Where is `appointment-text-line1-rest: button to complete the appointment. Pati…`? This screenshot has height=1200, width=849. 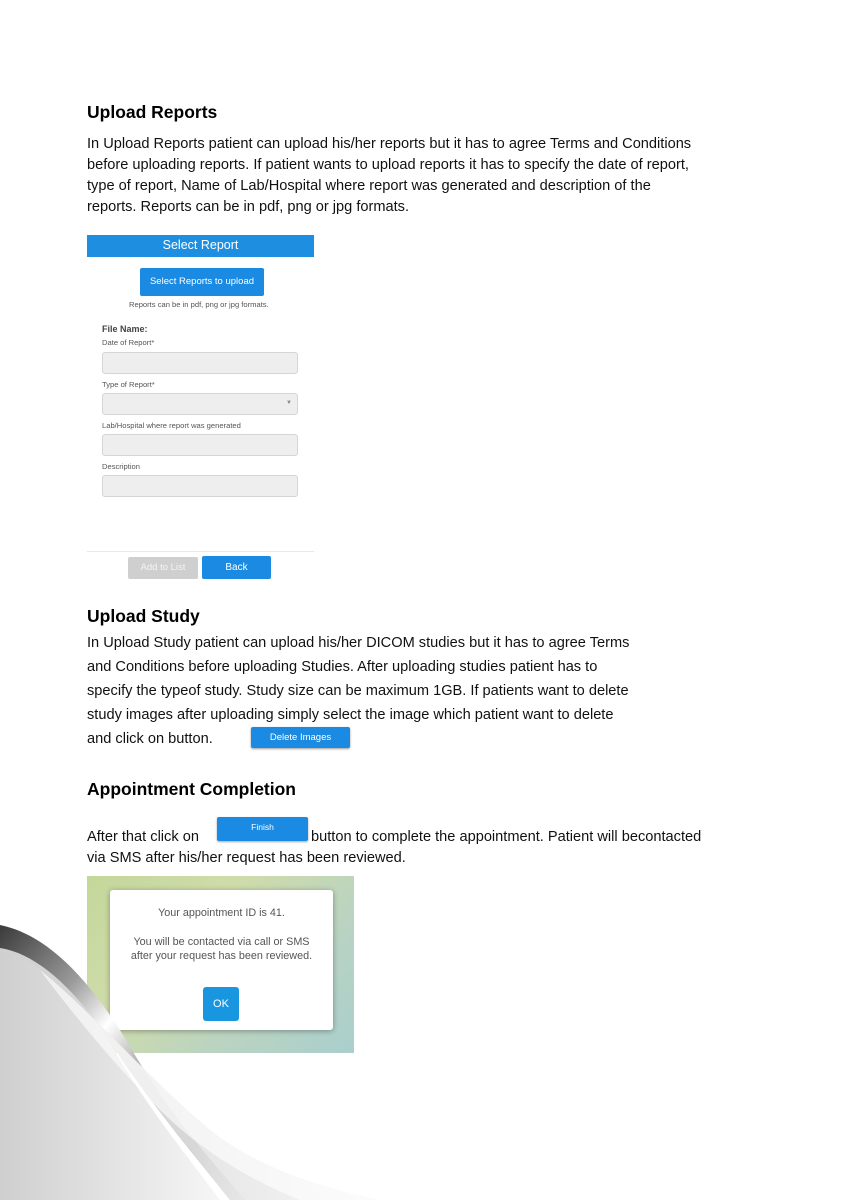
appointment-text-line1-rest: button to complete the appointment. Pati… is located at coordinates (506, 837).